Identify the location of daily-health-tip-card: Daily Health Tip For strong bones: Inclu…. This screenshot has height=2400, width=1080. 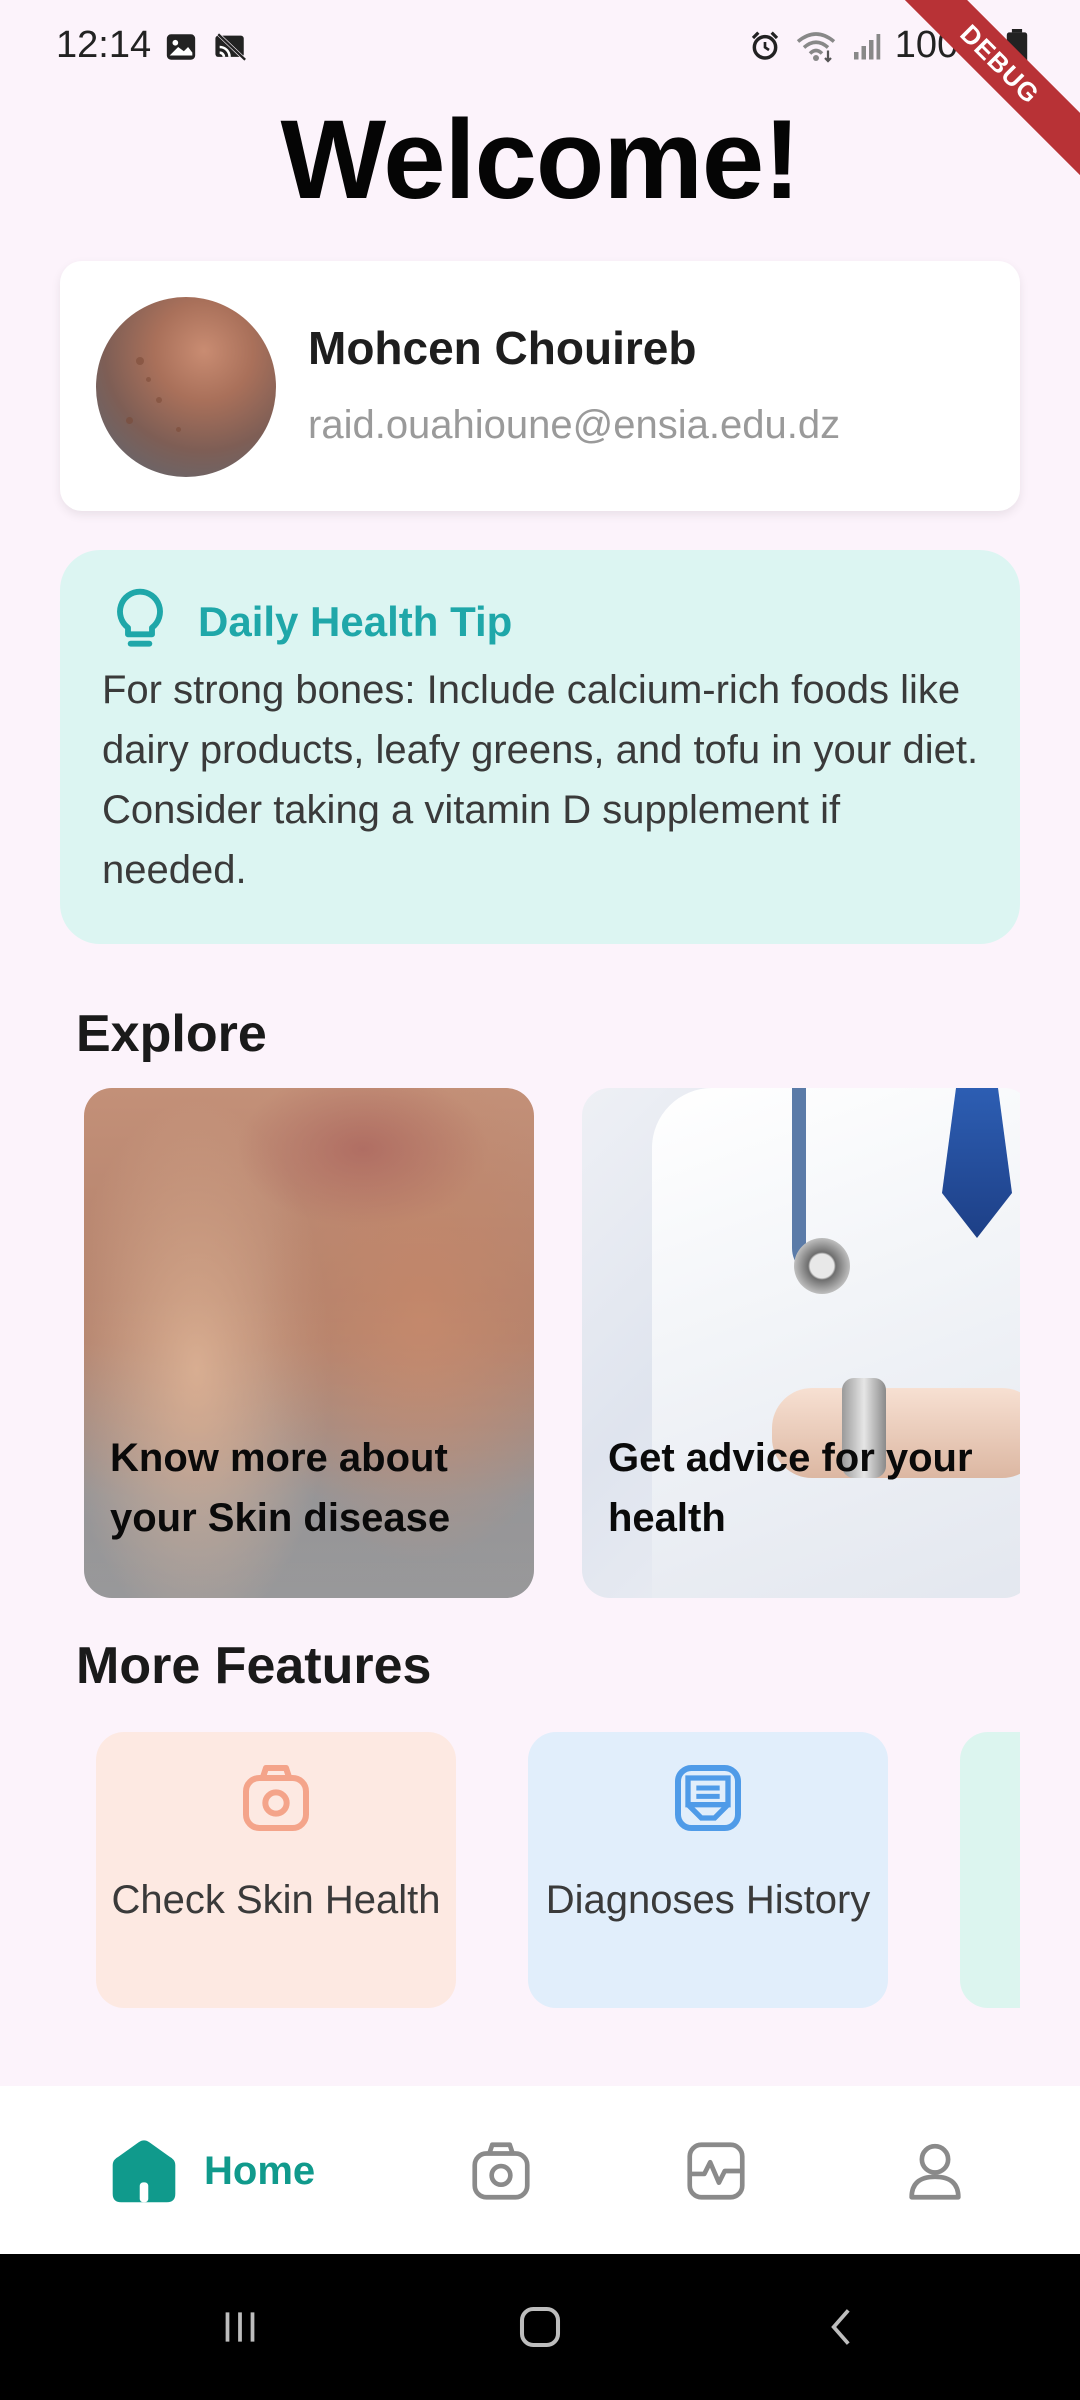
(540, 747).